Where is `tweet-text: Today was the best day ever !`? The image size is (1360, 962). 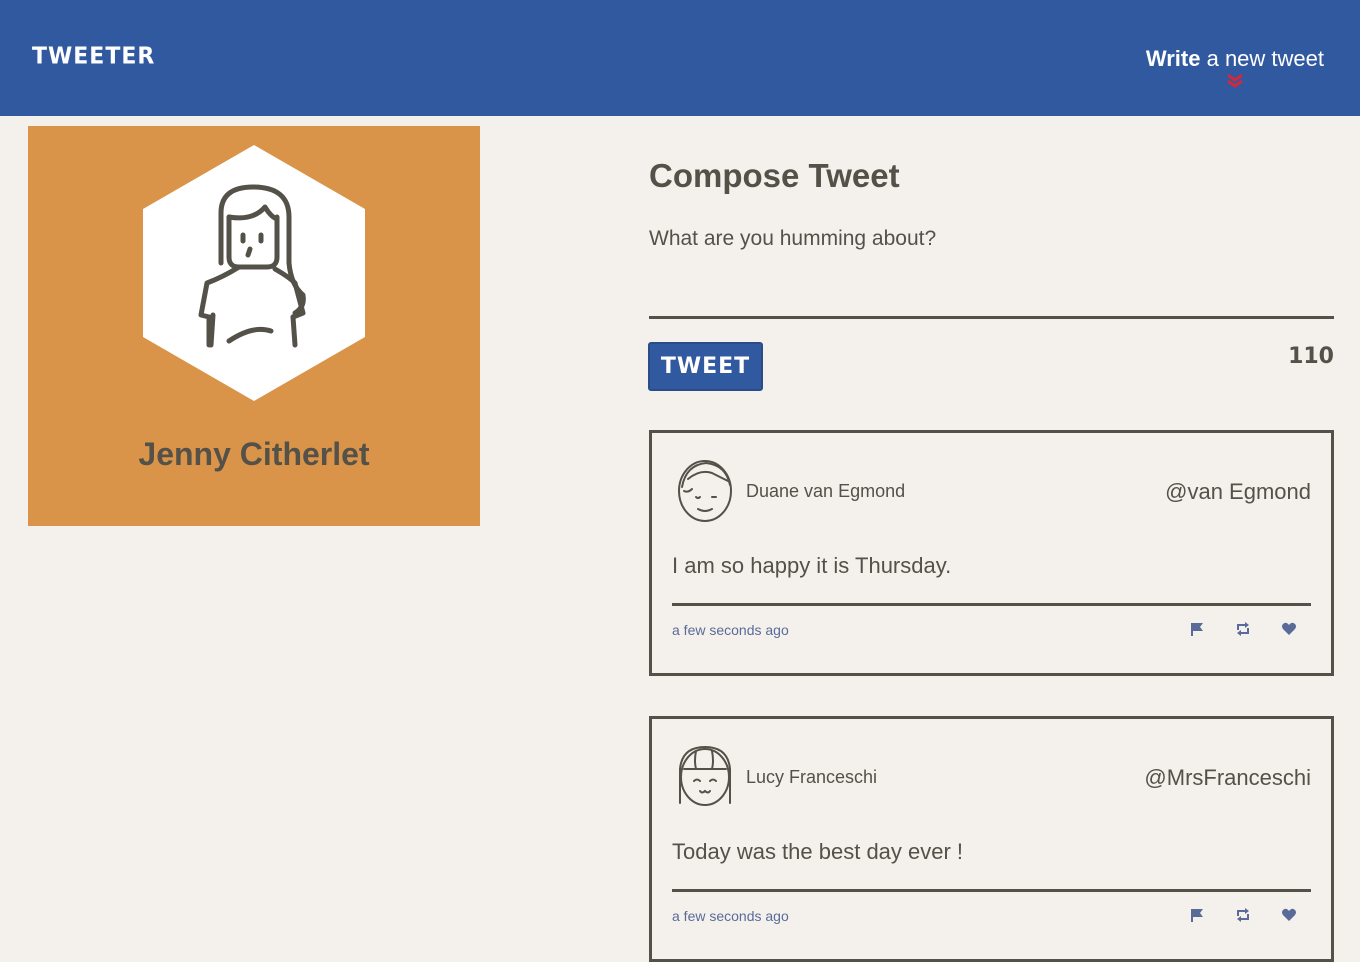 tweet-text: Today was the best day ever ! is located at coordinates (818, 851).